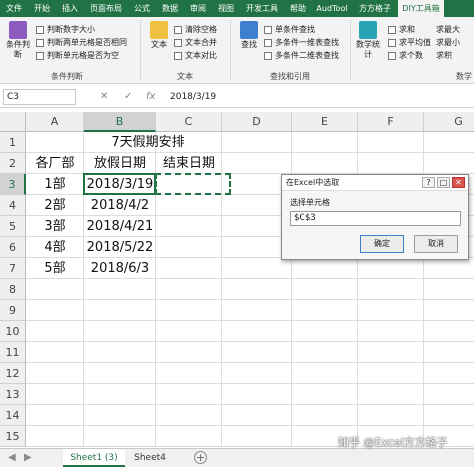 The height and width of the screenshot is (467, 474). Describe the element at coordinates (55, 226) in the screenshot. I see `factory-cell: 3部` at that location.